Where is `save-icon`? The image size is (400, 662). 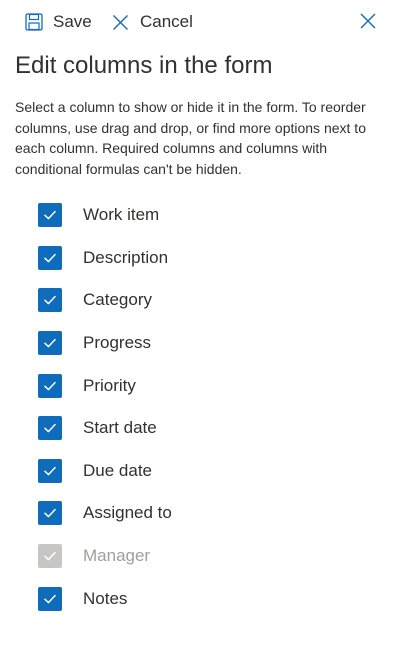 save-icon is located at coordinates (34, 22).